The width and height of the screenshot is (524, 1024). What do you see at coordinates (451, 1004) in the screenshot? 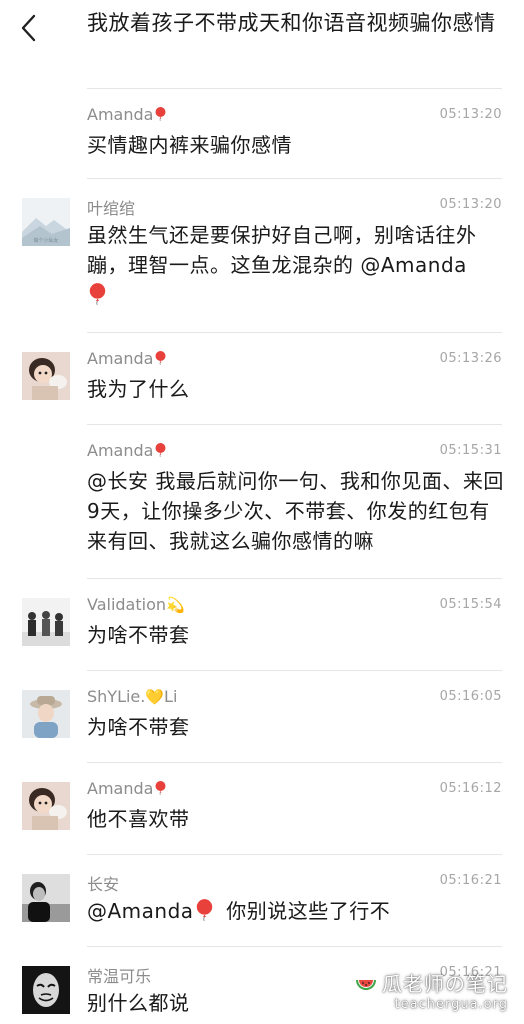
I see `watermark-url: teachergua.org` at bounding box center [451, 1004].